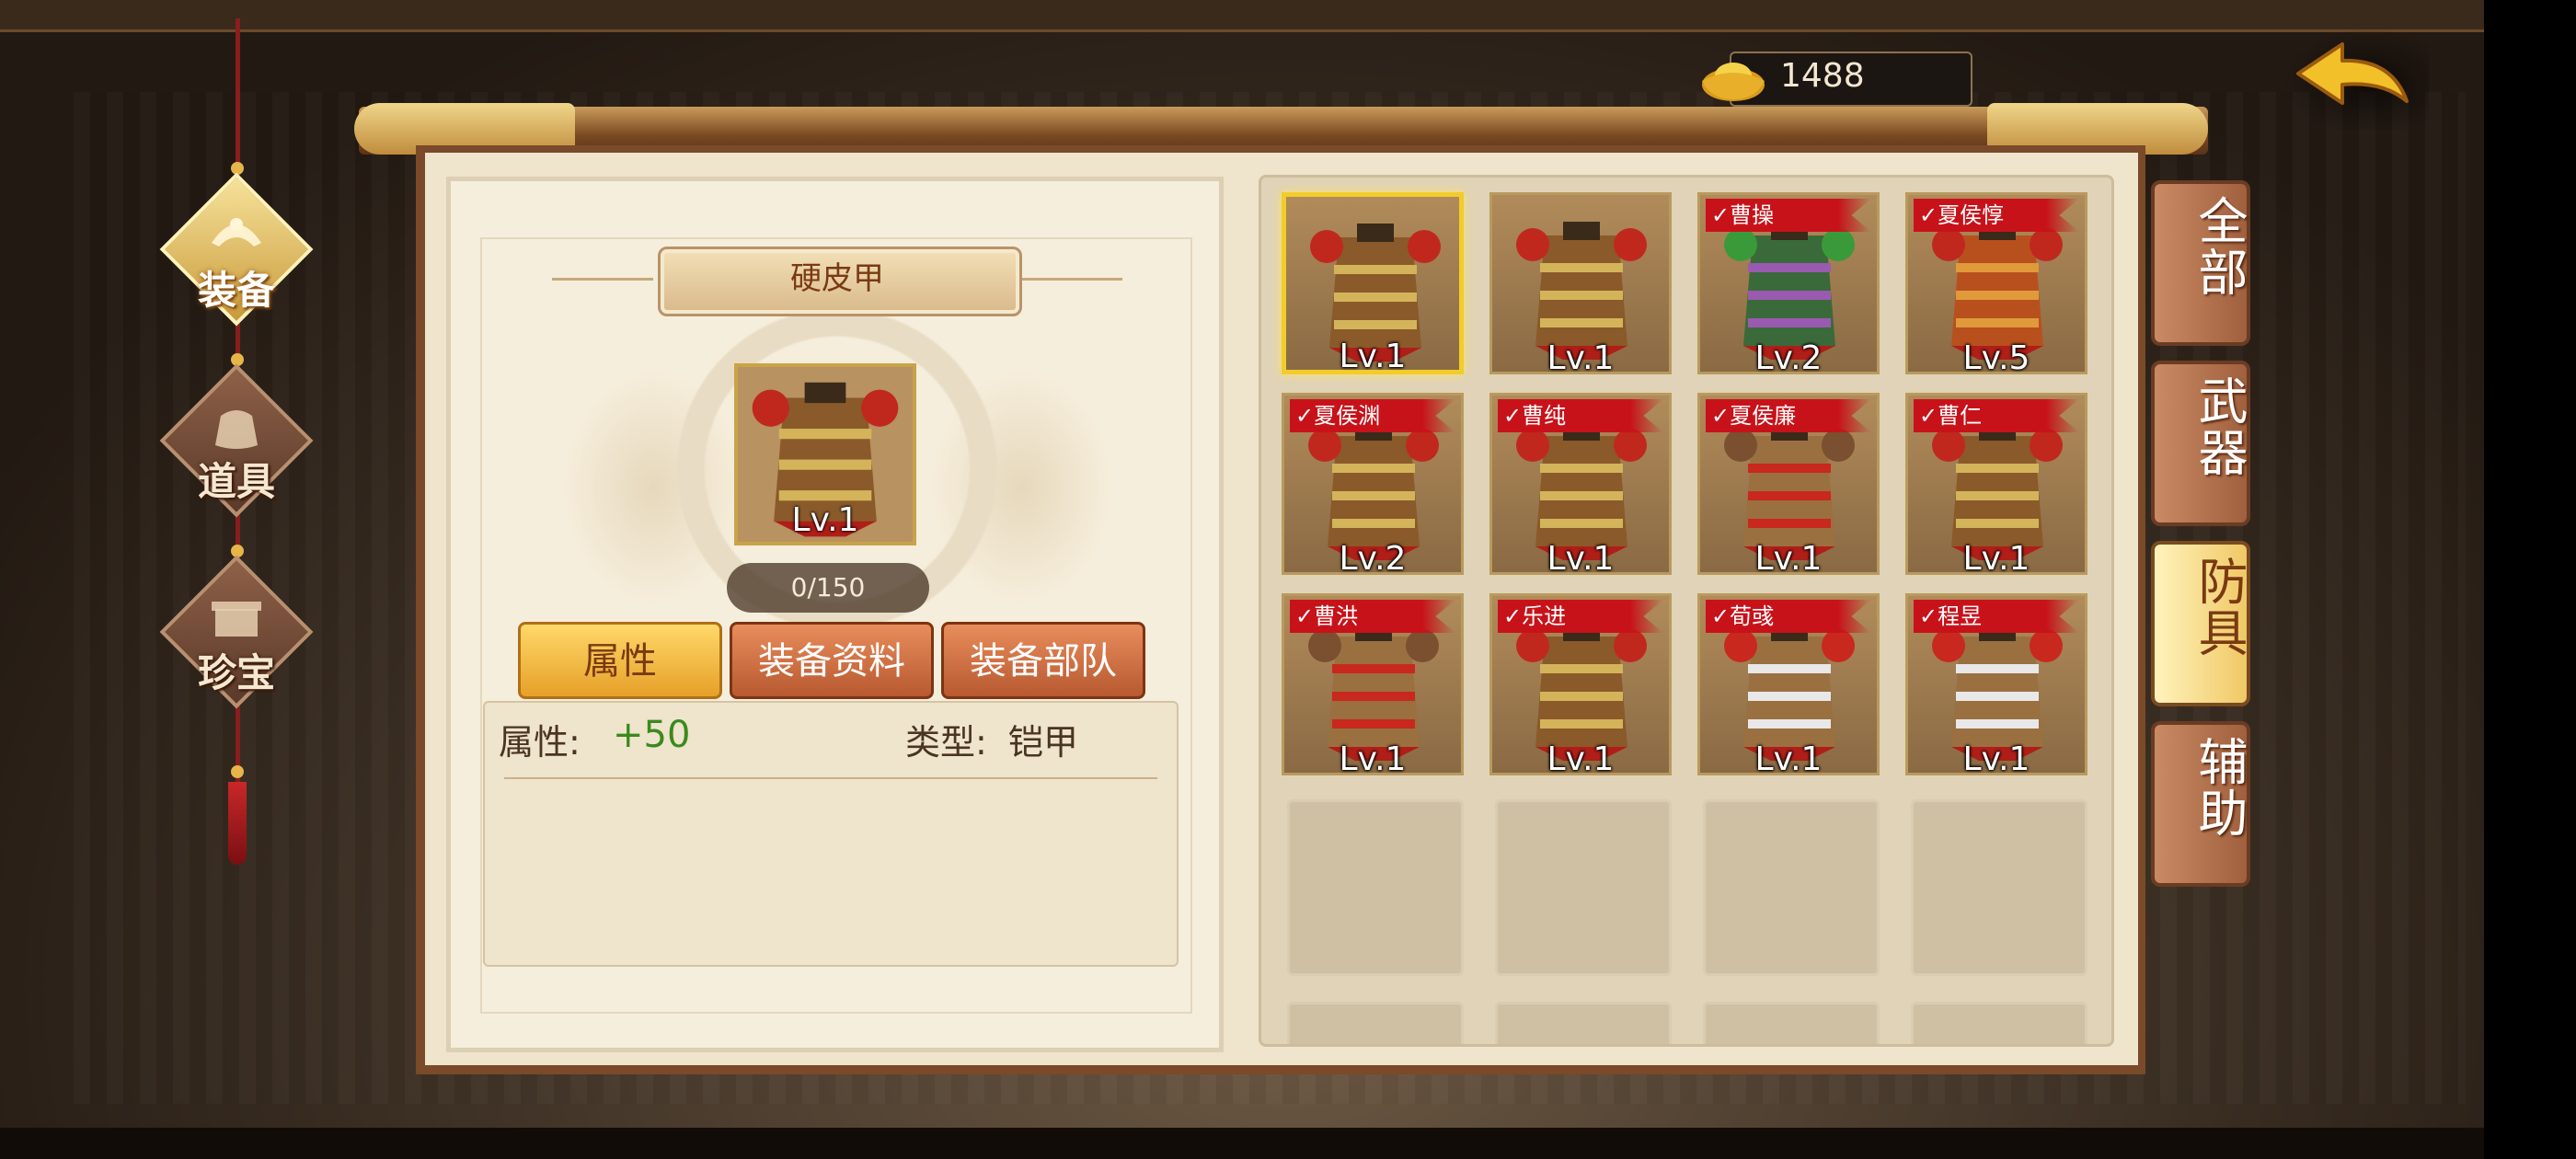  What do you see at coordinates (237, 771) in the screenshot?
I see `rope-bead` at bounding box center [237, 771].